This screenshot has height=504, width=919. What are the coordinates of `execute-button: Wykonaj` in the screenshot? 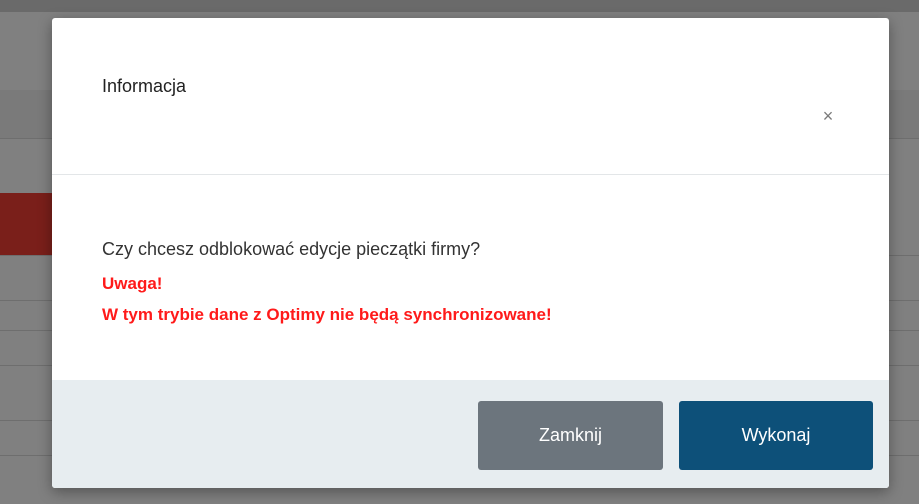 It's located at (776, 435).